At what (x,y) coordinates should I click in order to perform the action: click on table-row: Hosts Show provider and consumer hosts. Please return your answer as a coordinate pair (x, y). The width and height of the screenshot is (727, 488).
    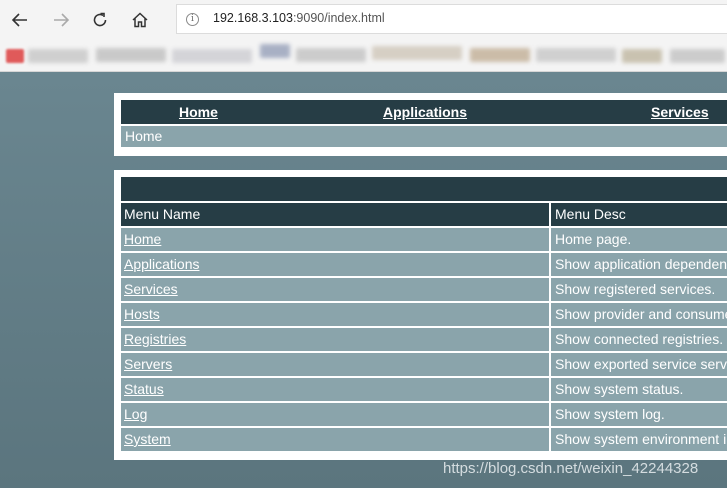
    Looking at the image, I should click on (424, 314).